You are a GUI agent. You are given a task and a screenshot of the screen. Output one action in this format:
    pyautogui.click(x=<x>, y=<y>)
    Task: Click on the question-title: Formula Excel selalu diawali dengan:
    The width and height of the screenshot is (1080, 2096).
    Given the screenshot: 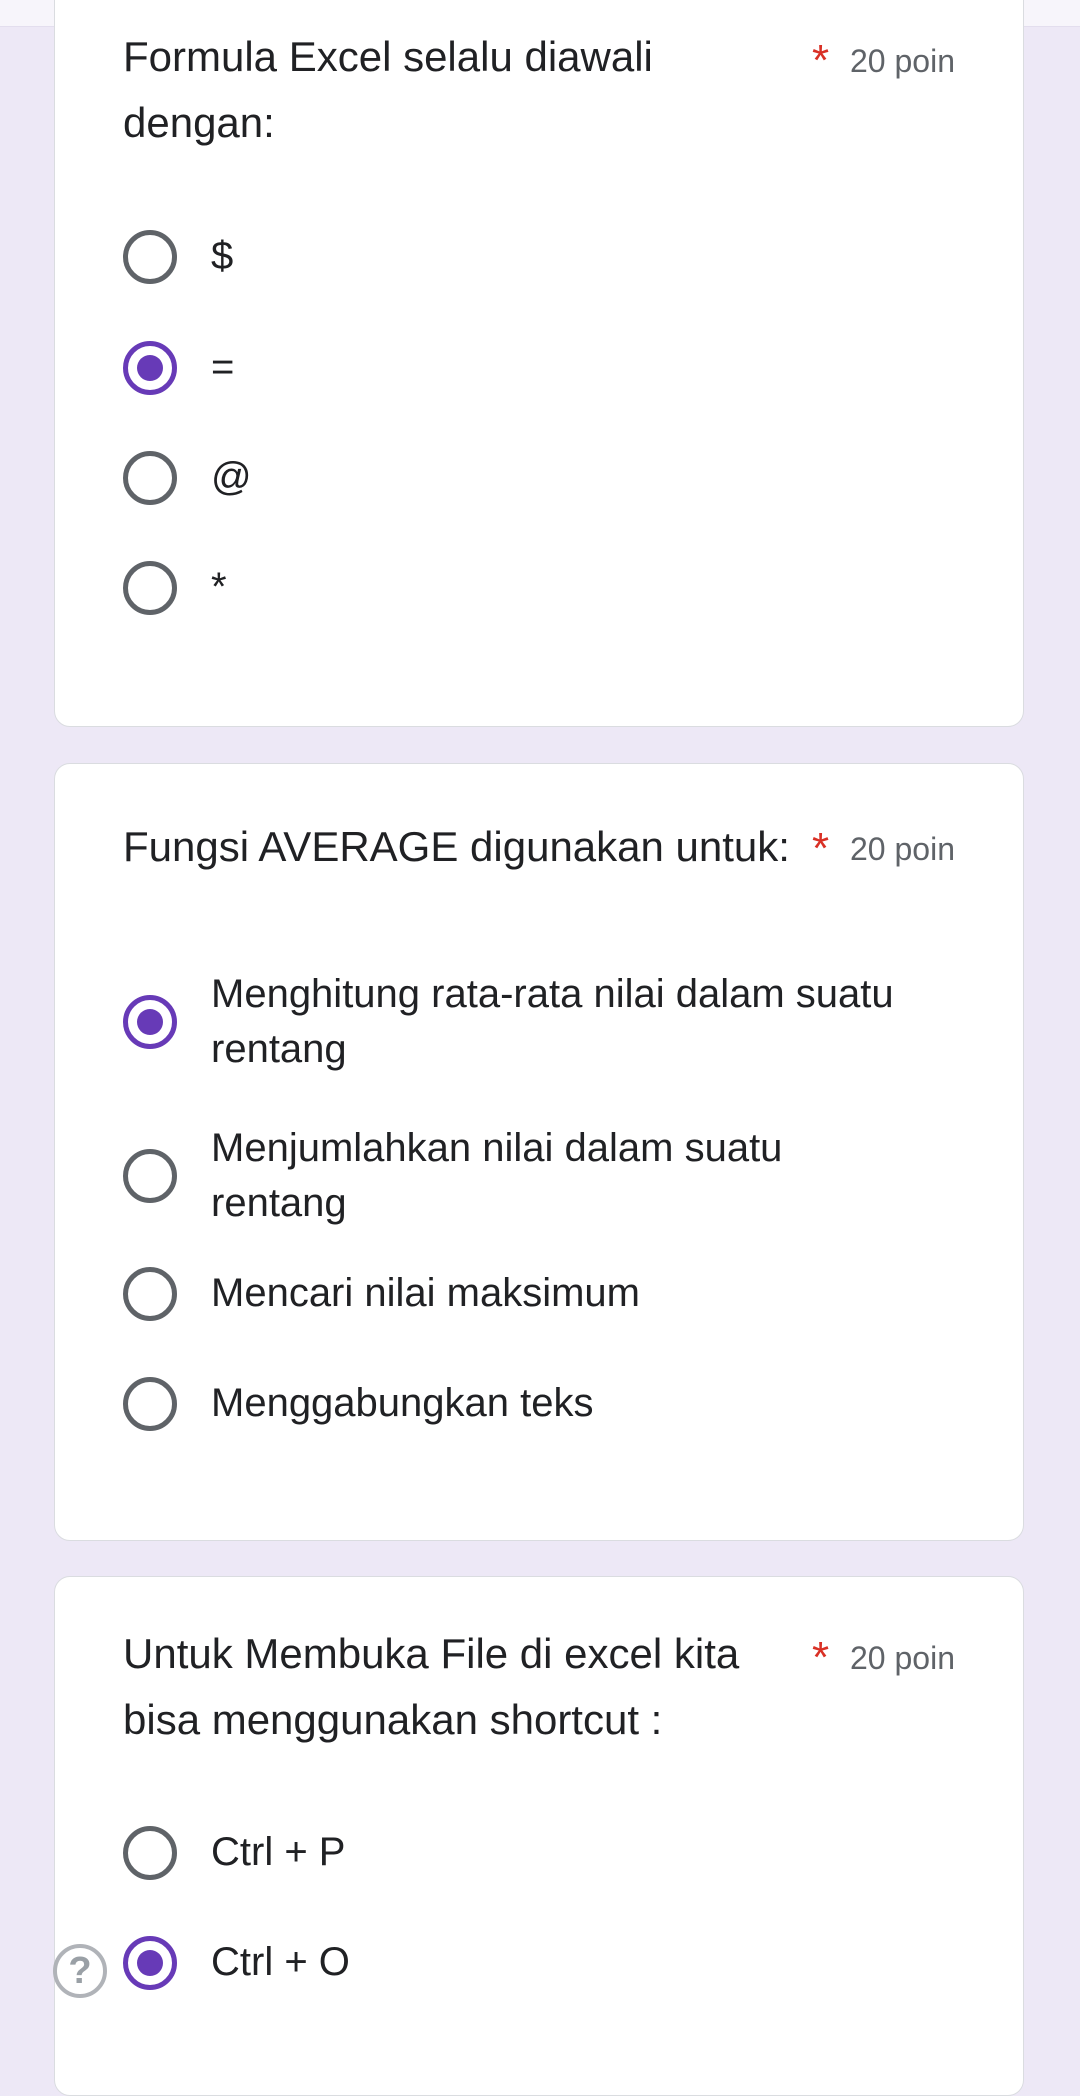 What is the action you would take?
    pyautogui.click(x=388, y=89)
    